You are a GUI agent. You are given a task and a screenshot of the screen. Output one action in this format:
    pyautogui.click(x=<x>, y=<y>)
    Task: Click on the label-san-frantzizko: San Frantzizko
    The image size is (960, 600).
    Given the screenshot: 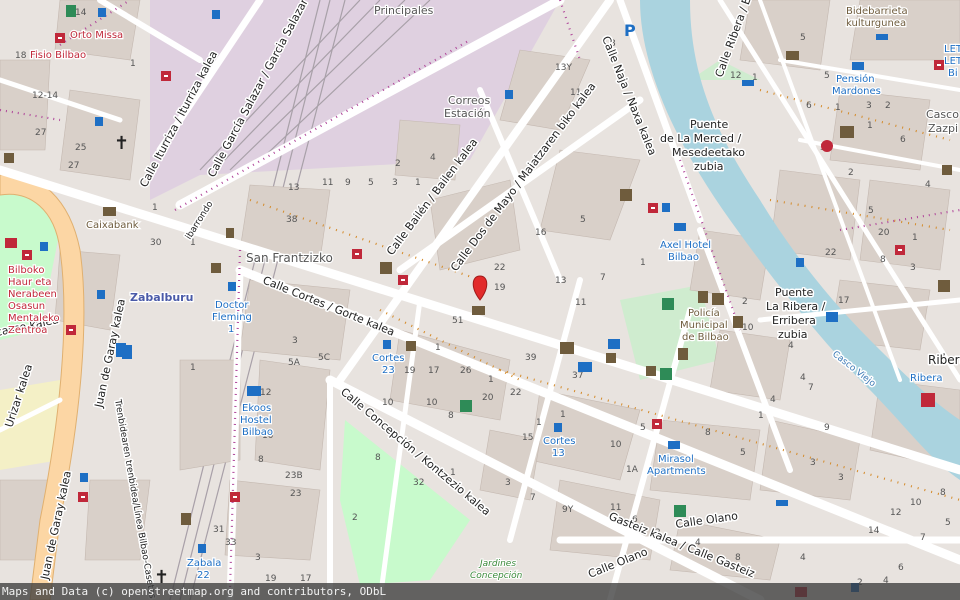 What is the action you would take?
    pyautogui.click(x=289, y=258)
    